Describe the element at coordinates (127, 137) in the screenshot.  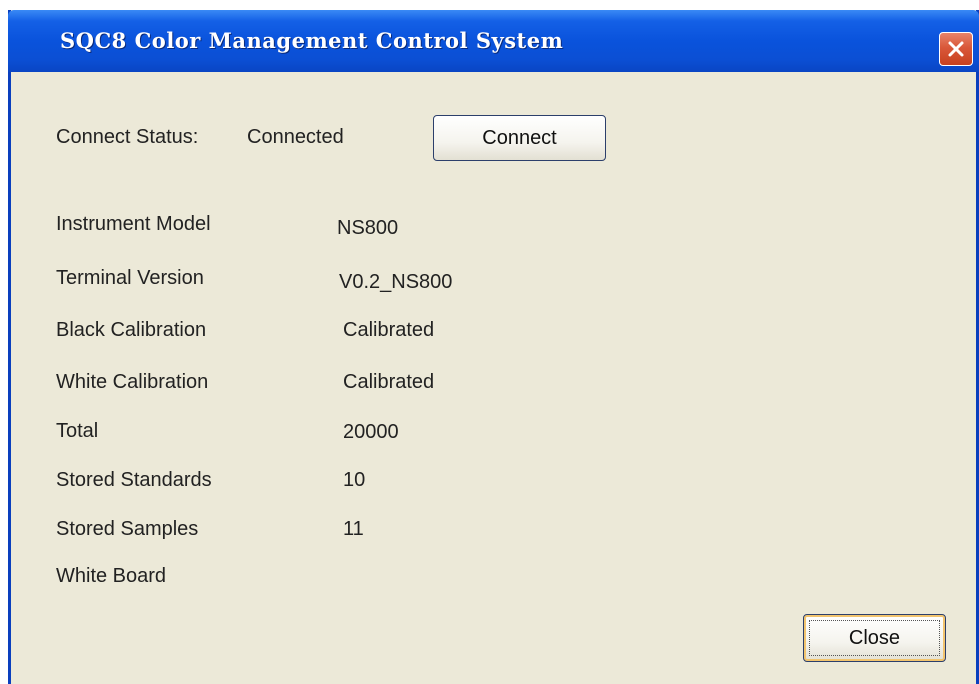
I see `connect-status-label: Connect Status:` at that location.